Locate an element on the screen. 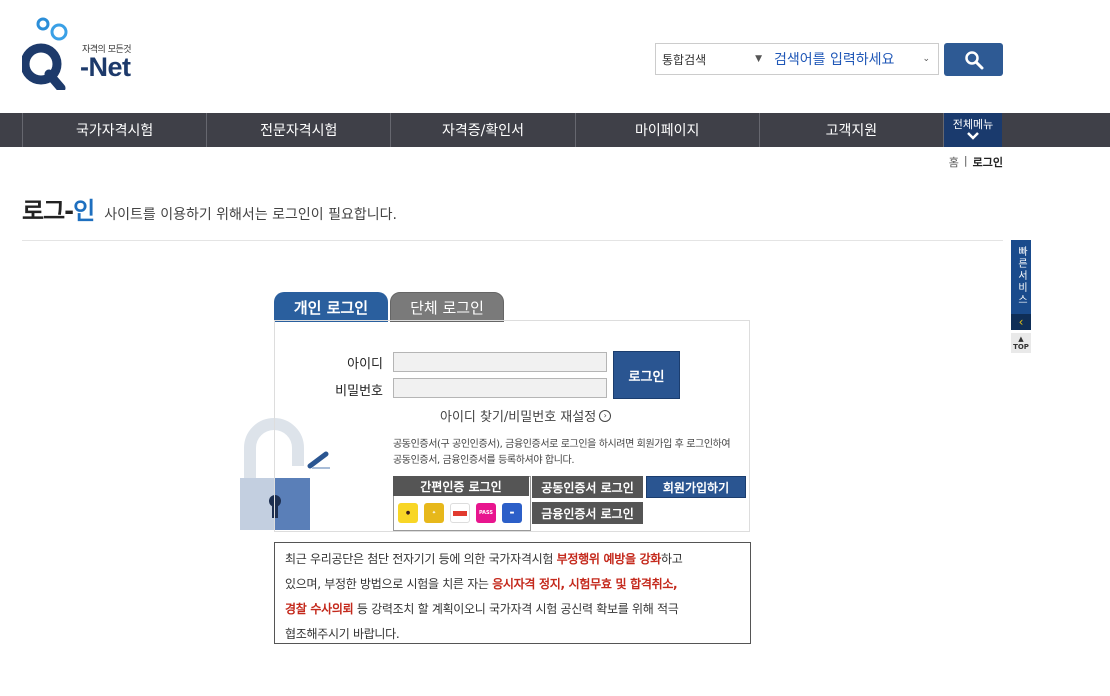  password-field is located at coordinates (500, 388).